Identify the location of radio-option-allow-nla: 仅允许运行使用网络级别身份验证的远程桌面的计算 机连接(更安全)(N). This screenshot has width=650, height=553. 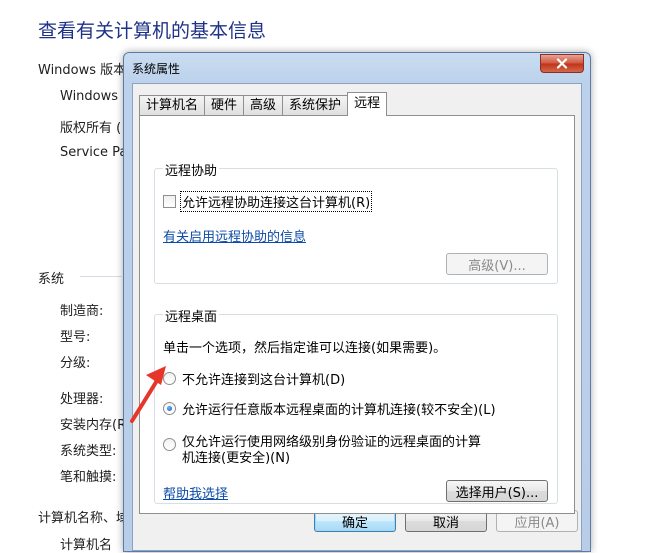
(322, 451).